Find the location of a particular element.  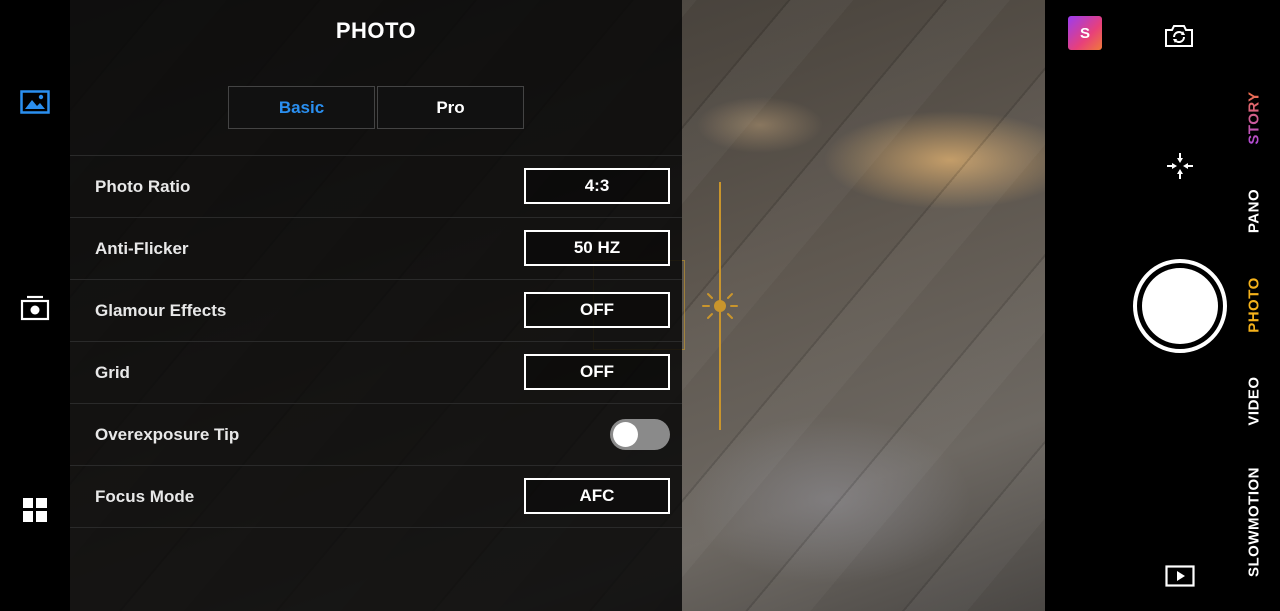

left-rail is located at coordinates (35, 305).